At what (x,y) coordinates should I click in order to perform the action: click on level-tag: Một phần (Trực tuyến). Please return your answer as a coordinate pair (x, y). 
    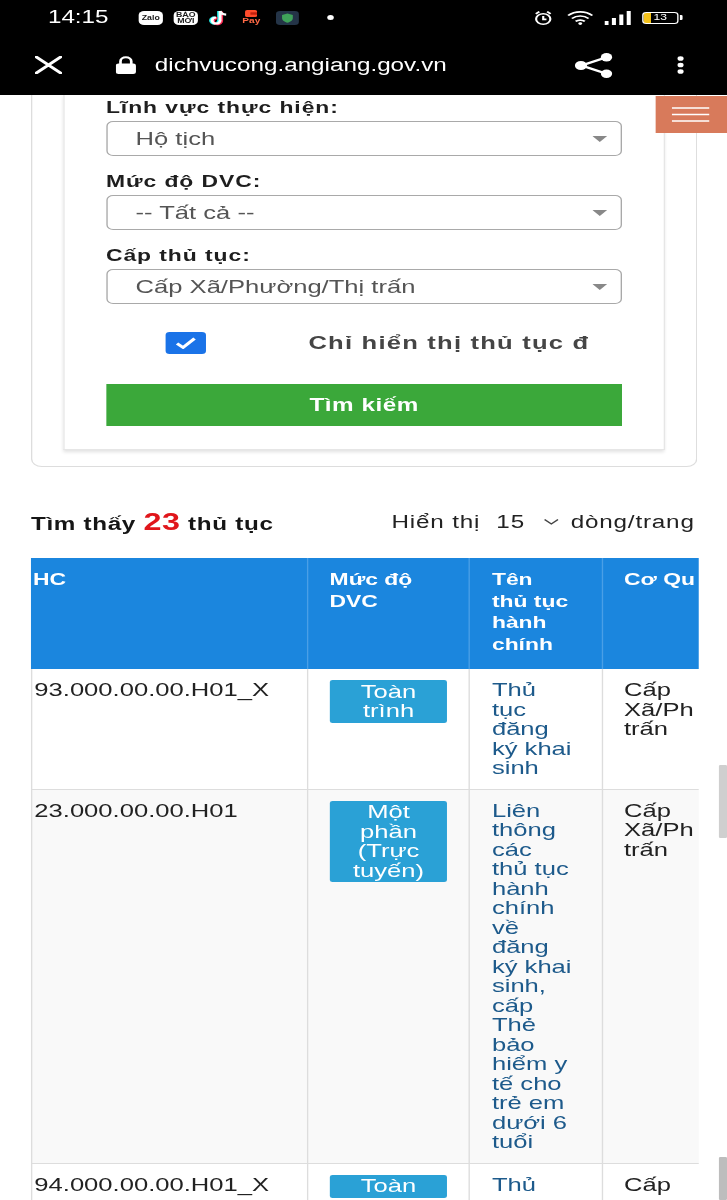
    Looking at the image, I should click on (388, 841).